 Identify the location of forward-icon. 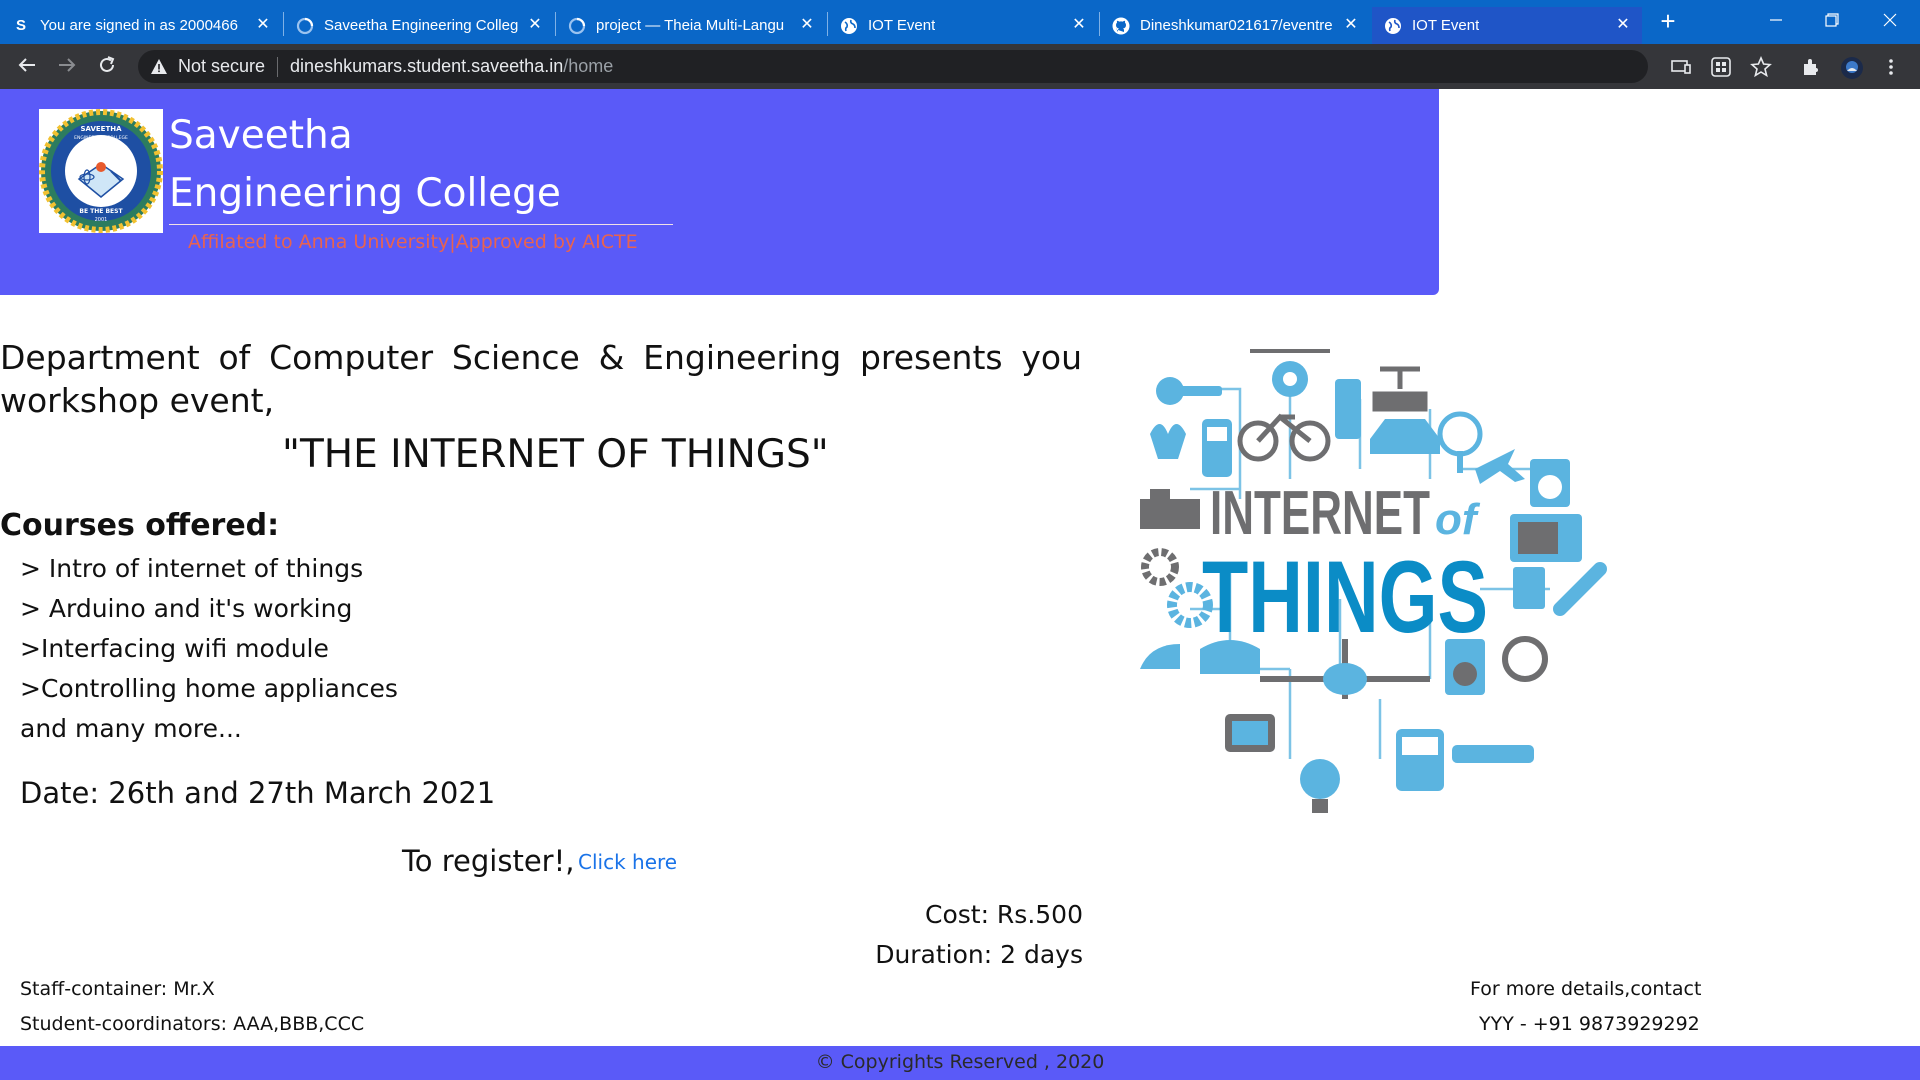
(67, 67).